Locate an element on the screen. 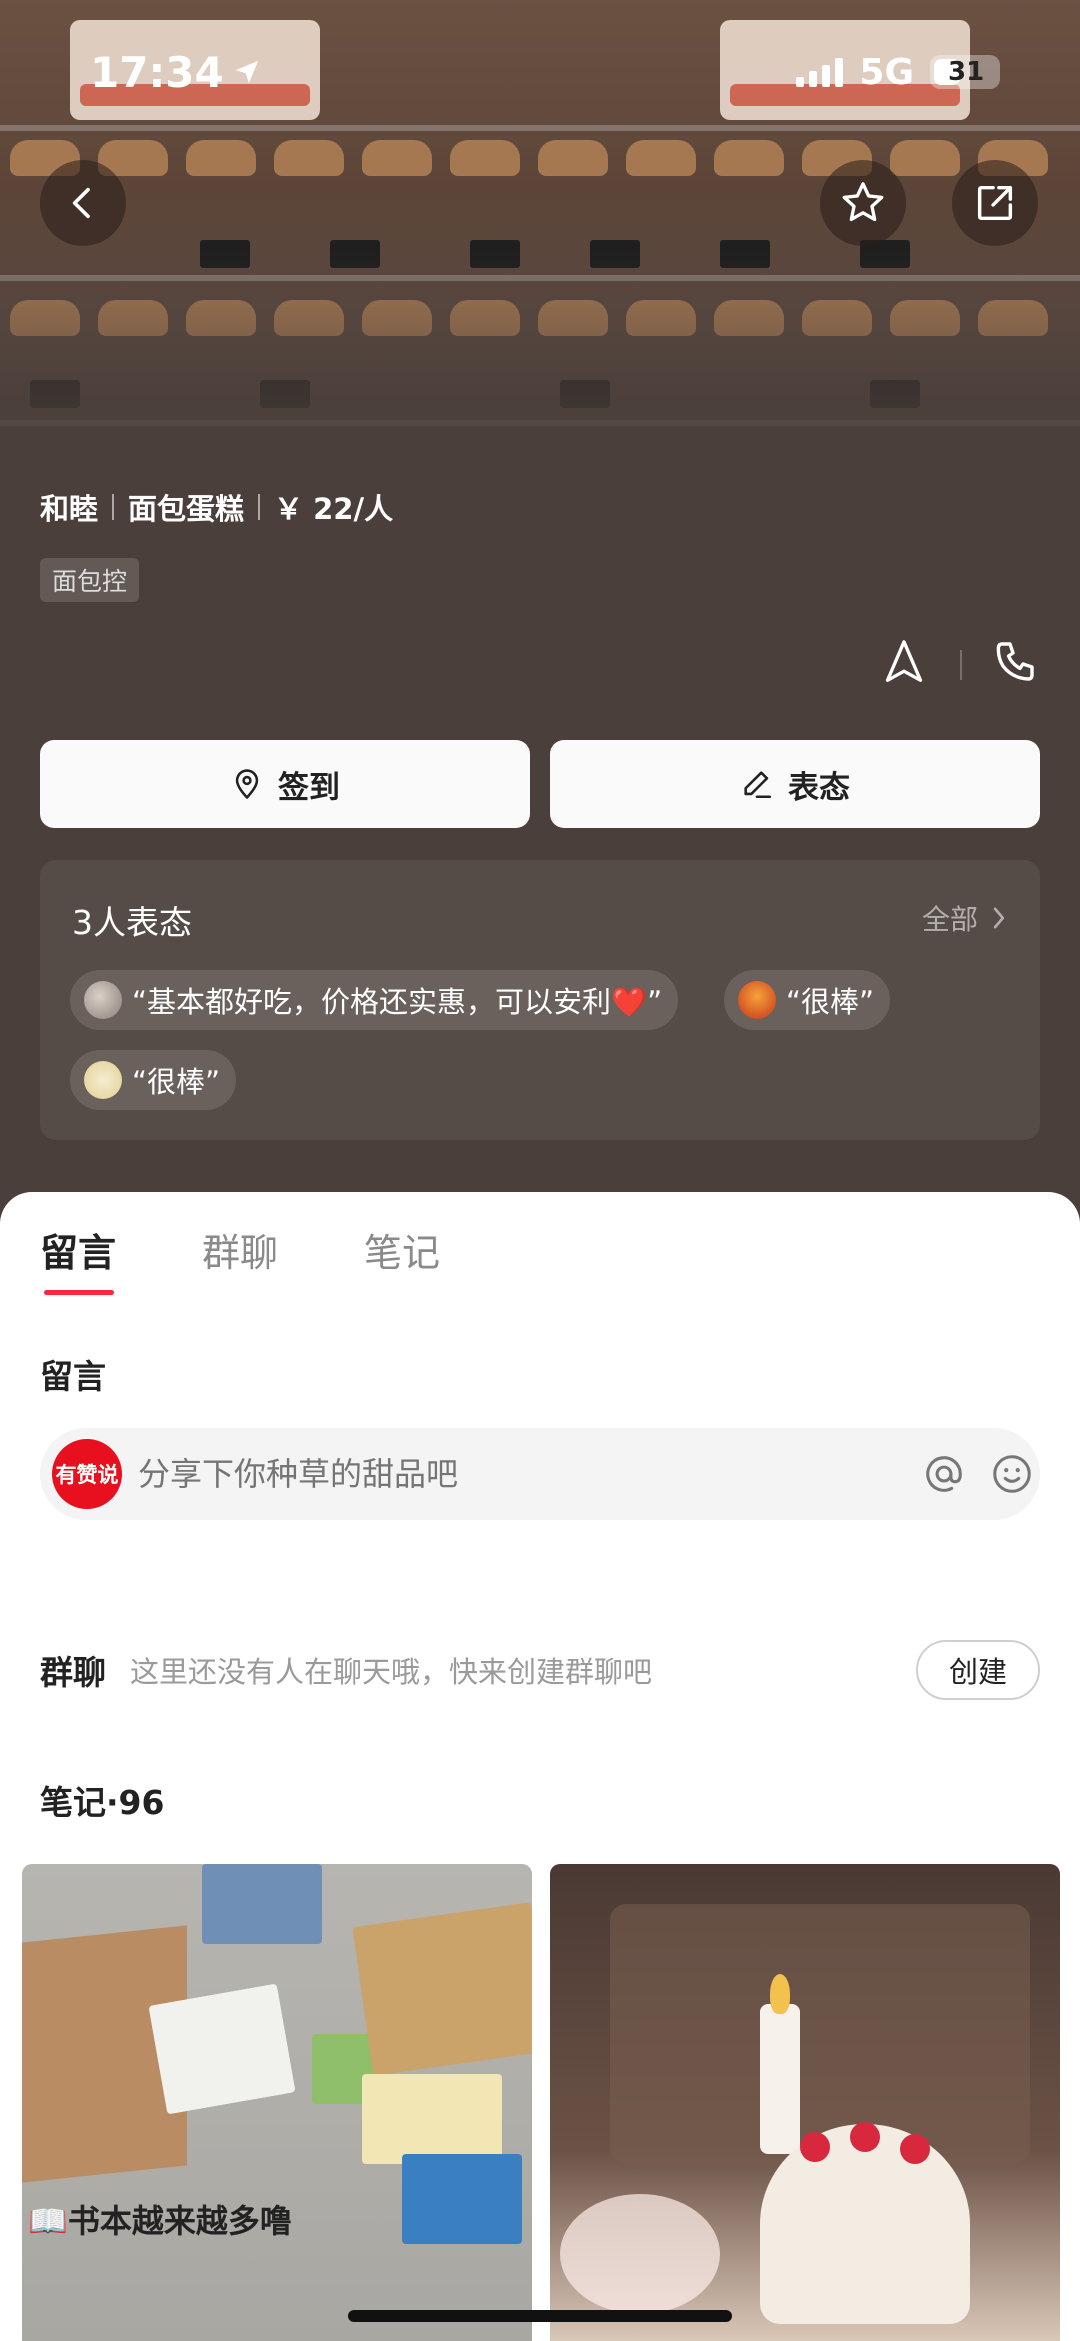 The width and height of the screenshot is (1080, 2341). home-indicator is located at coordinates (540, 2316).